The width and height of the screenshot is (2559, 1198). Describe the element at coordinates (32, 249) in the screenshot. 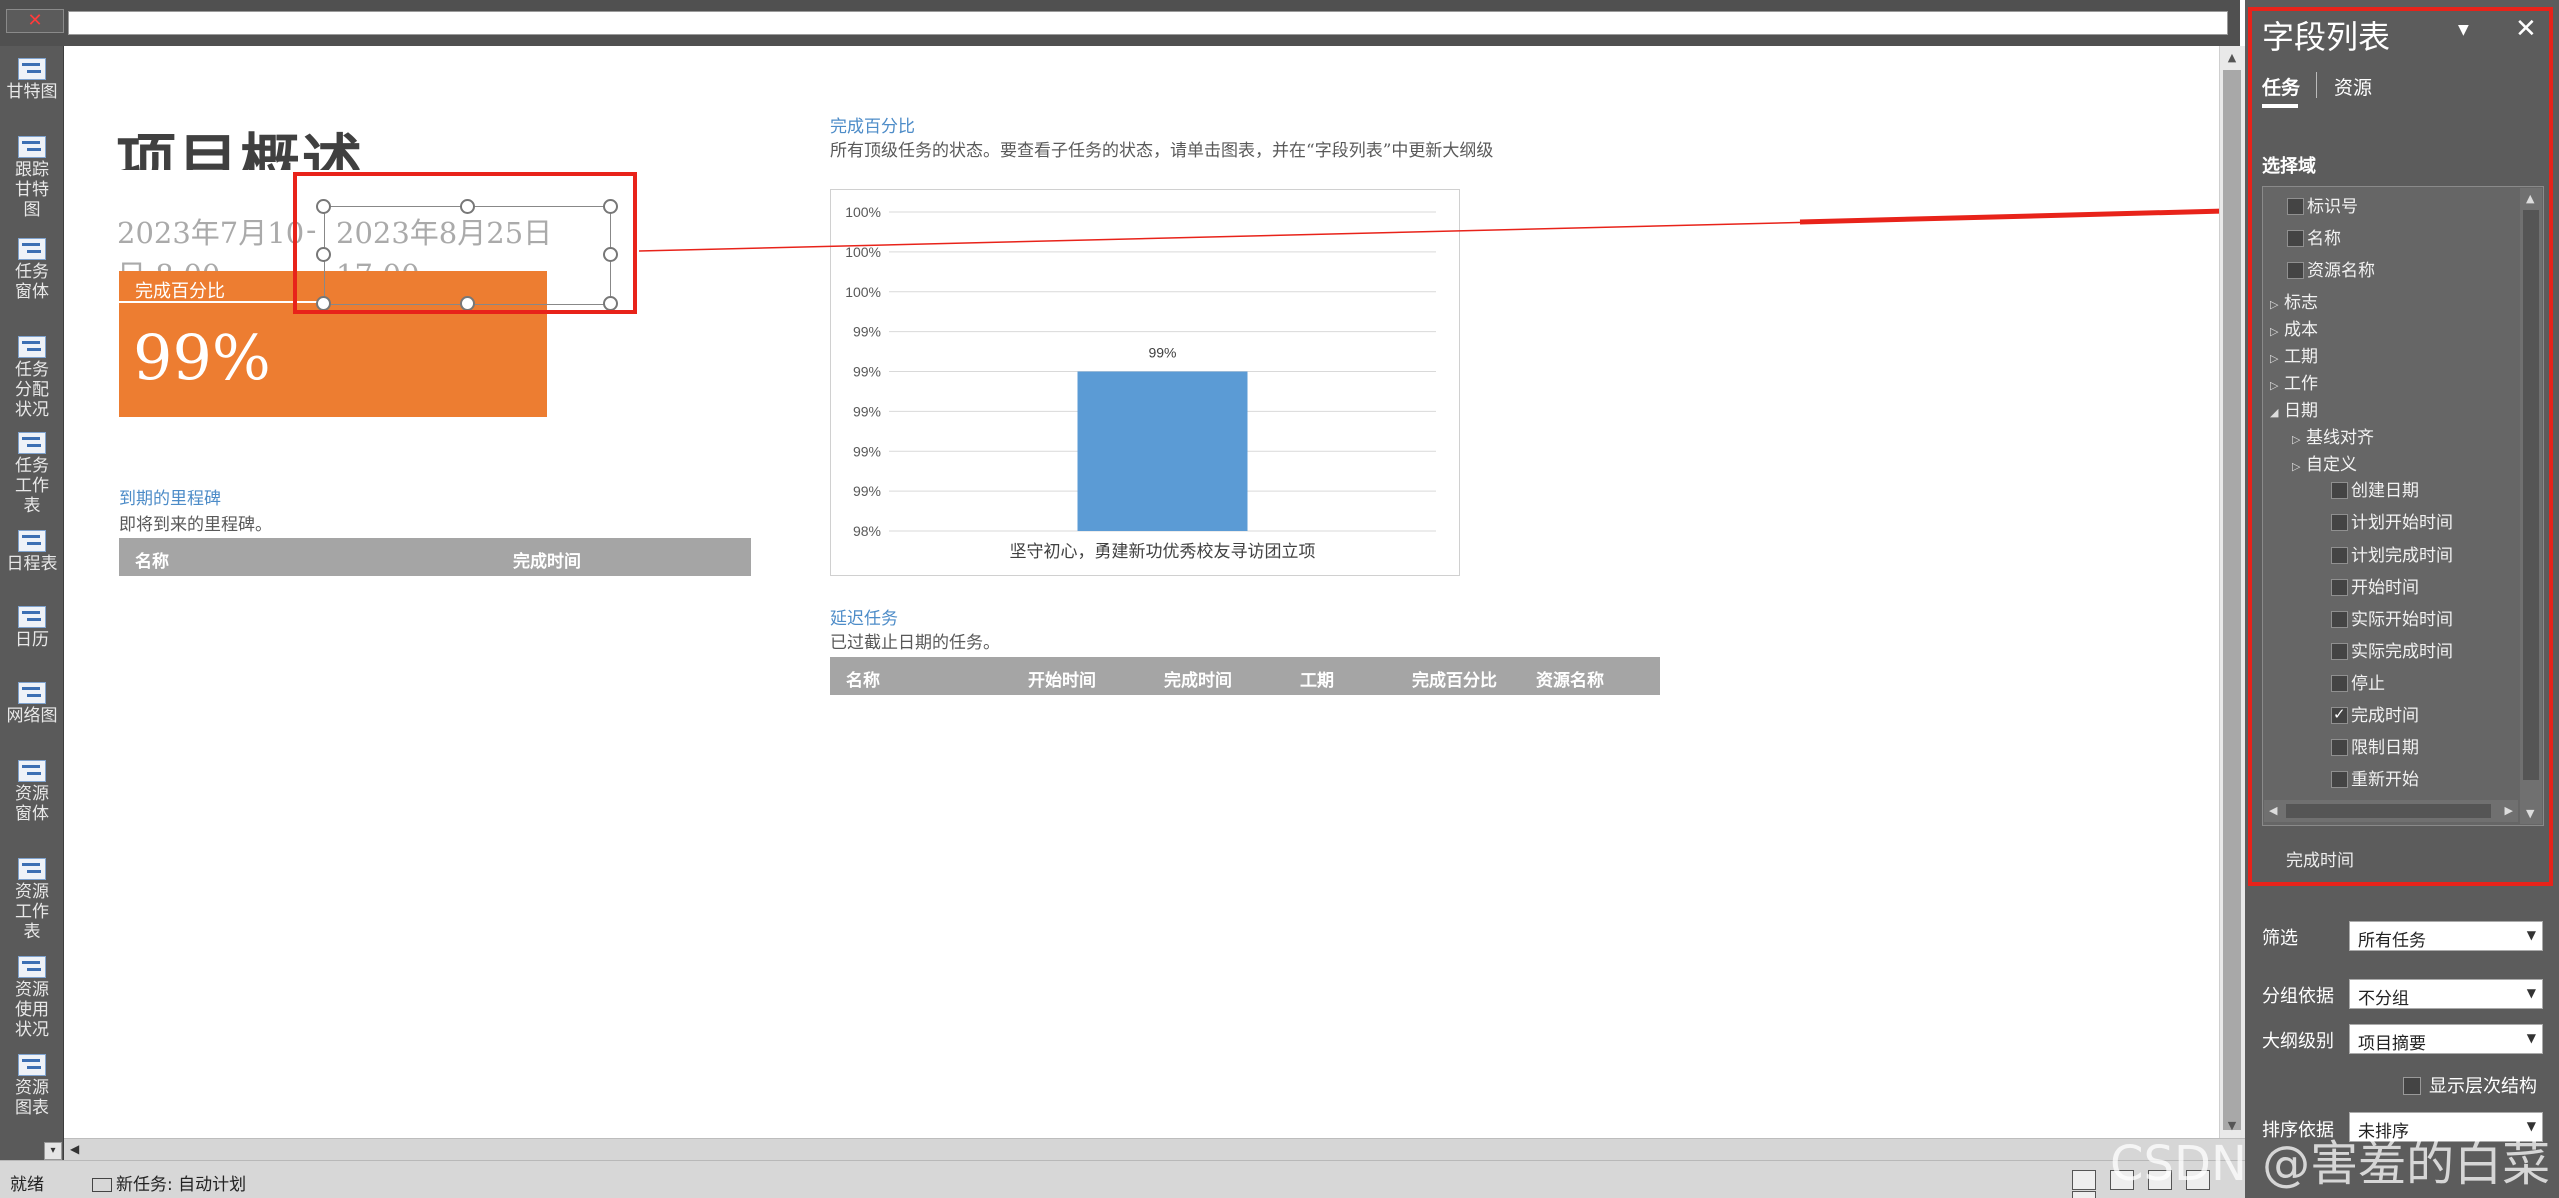

I see `task-form-icon` at that location.